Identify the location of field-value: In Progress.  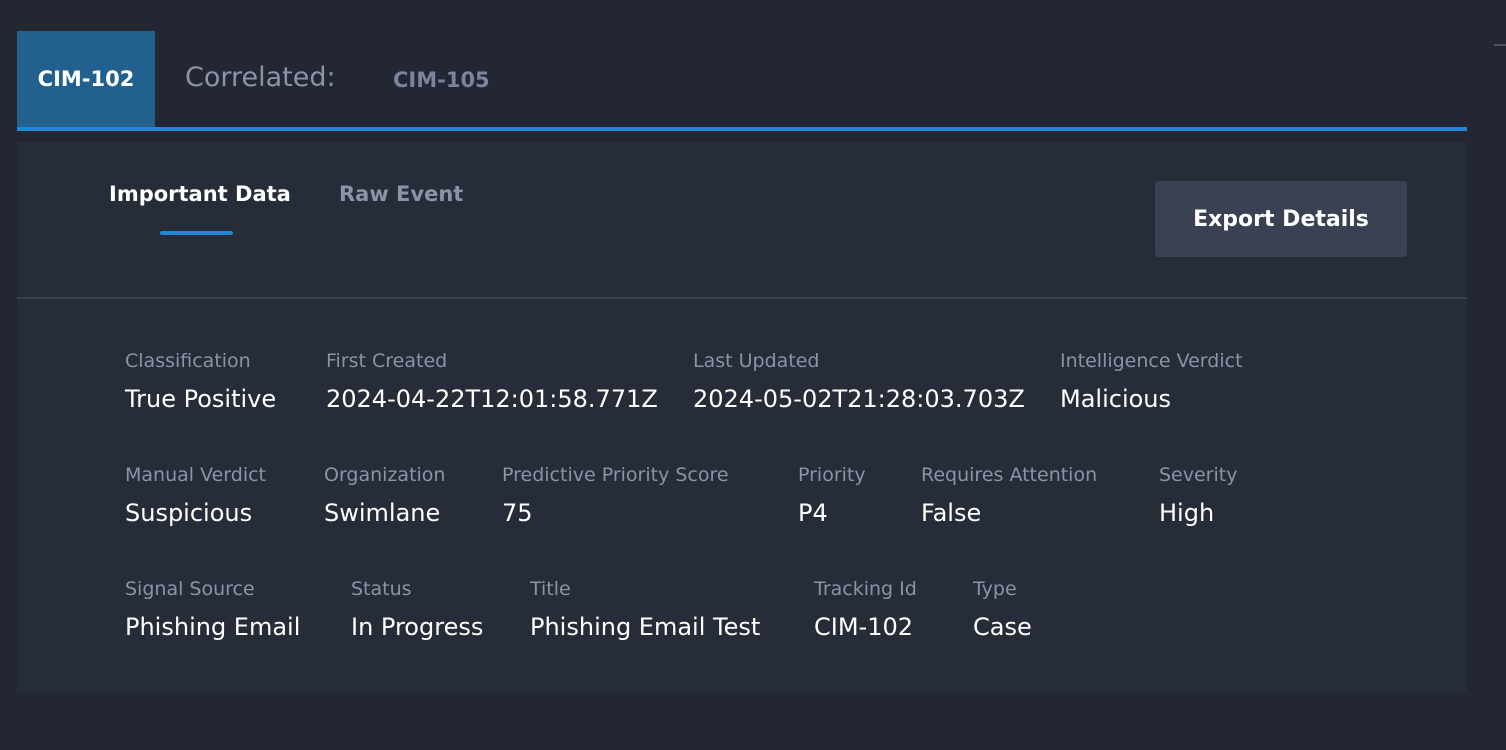
(417, 627).